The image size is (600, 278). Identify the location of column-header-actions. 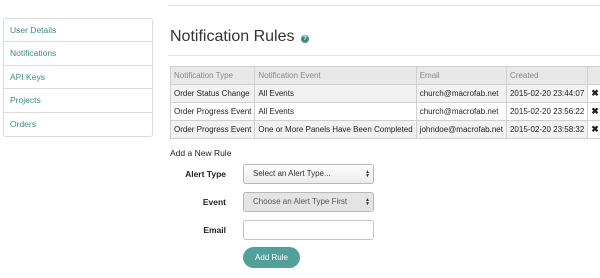
(593, 75).